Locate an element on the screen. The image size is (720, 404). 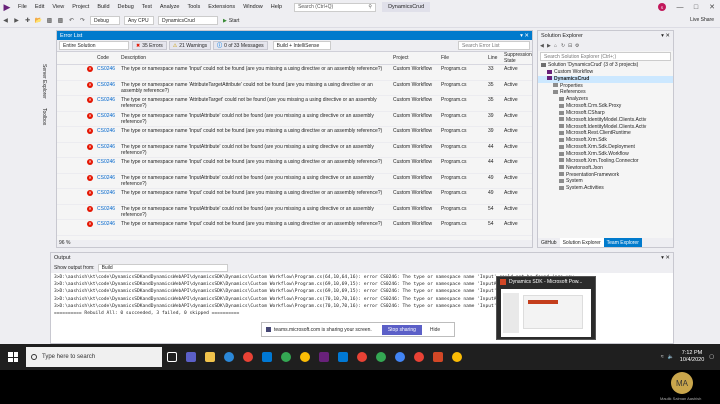
col-suppression: Suppression State is located at coordinates (517, 58).